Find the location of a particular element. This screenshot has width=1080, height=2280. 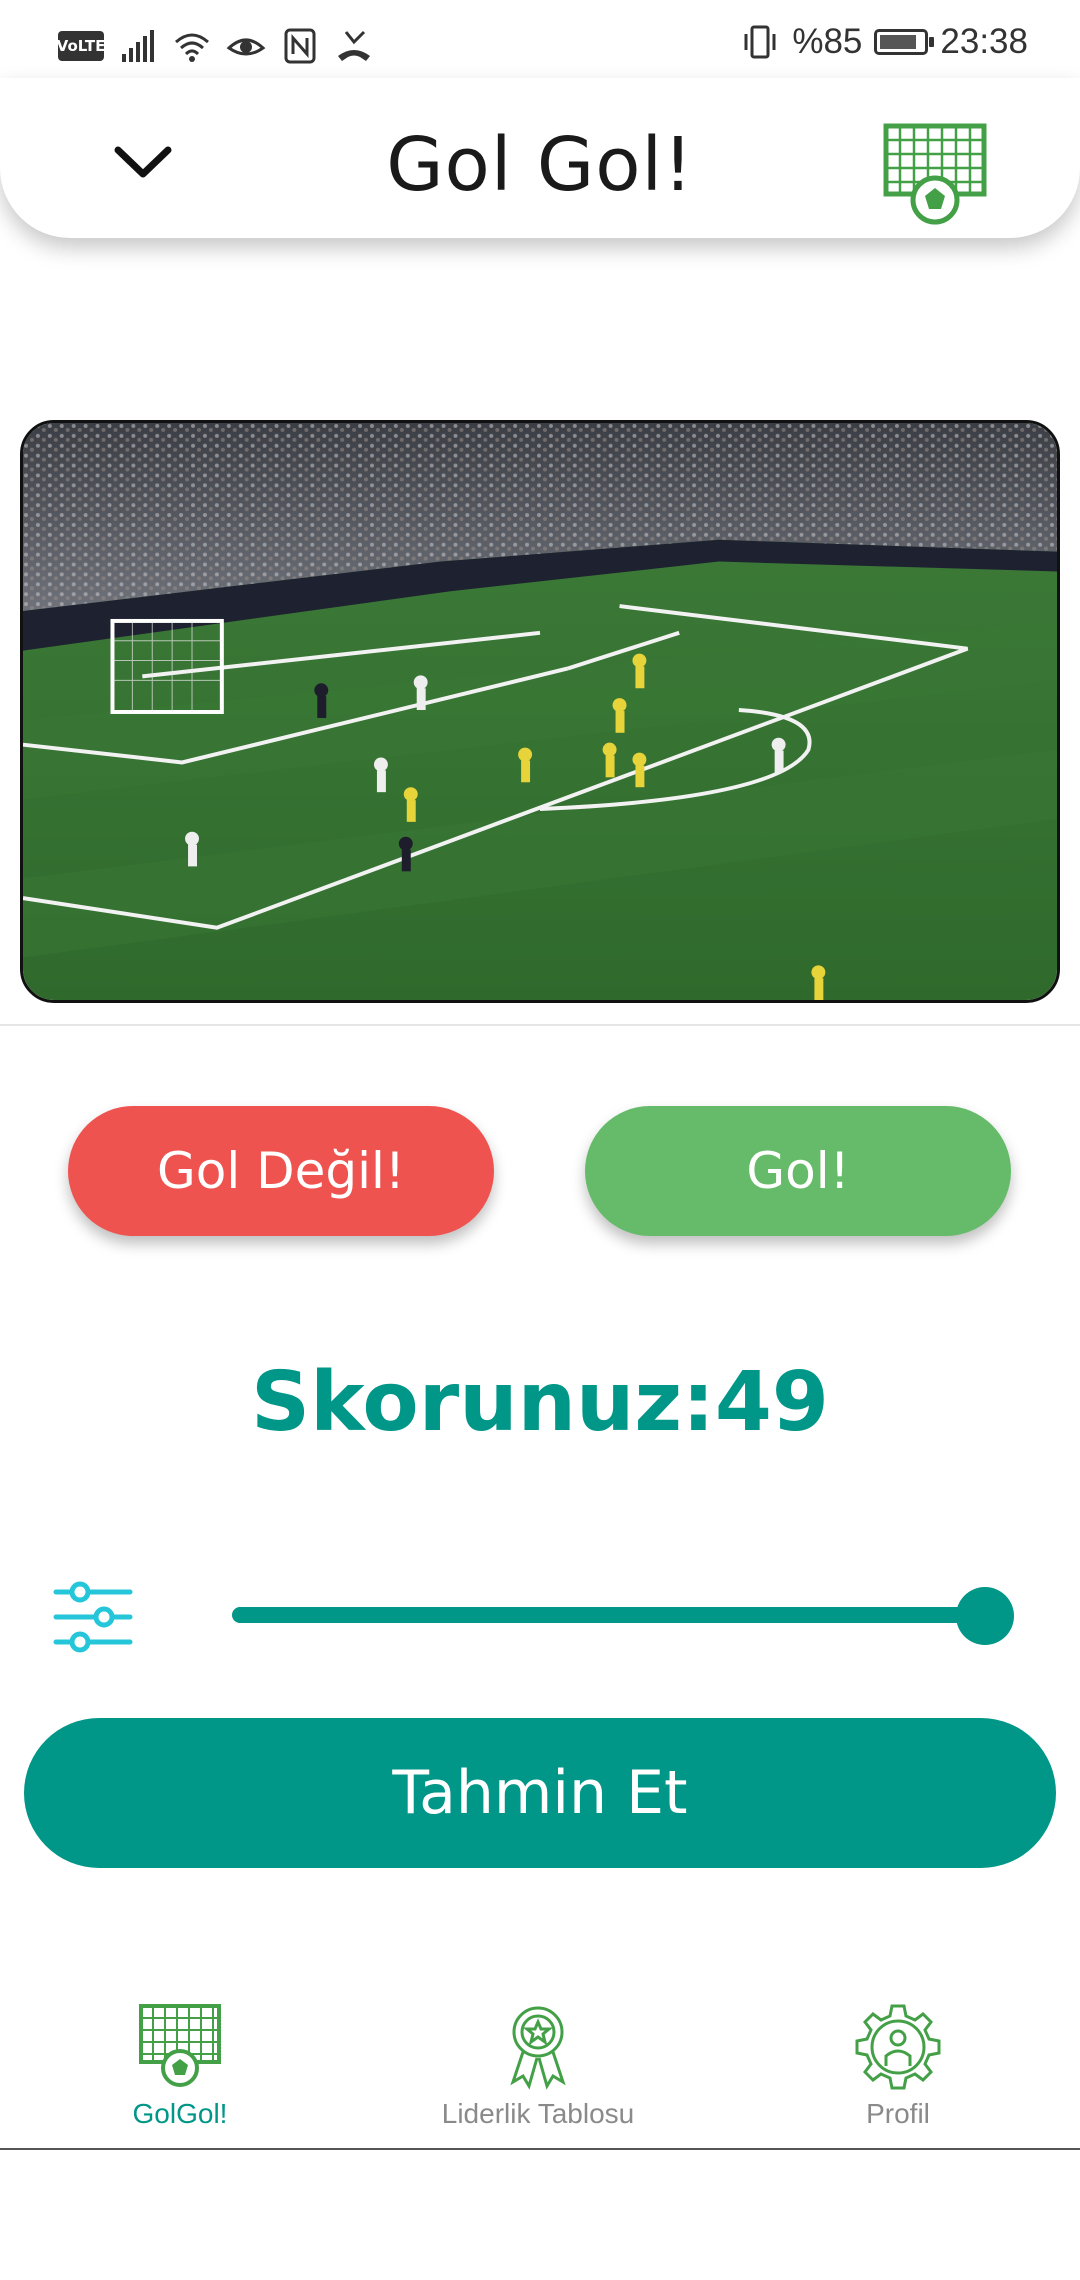

volte-badge: VoLTE is located at coordinates (81, 46).